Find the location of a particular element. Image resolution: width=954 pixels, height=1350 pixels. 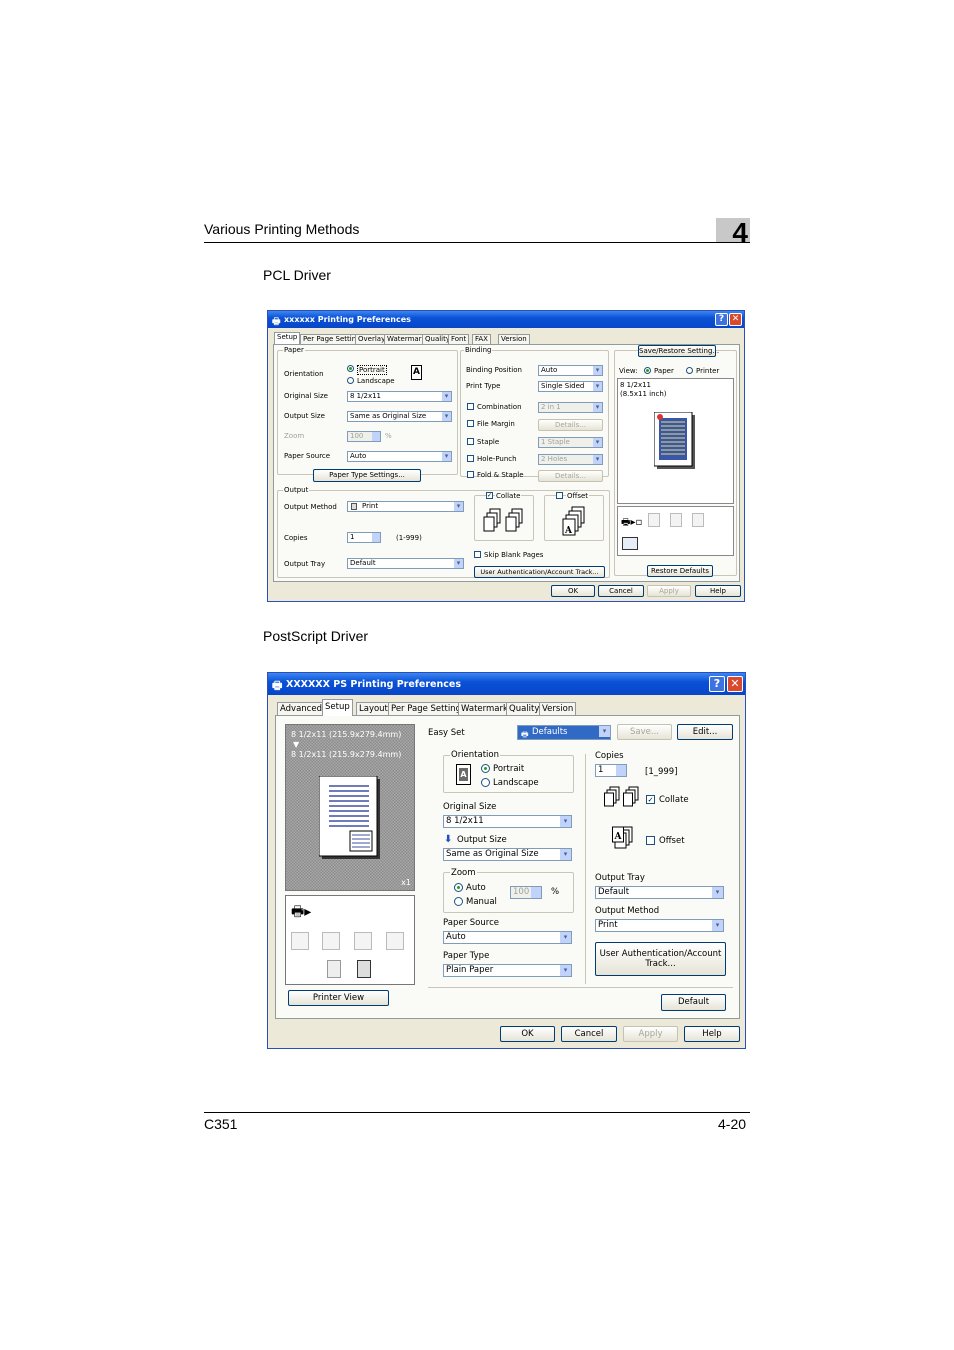

view-paper-radio is located at coordinates (647, 370).